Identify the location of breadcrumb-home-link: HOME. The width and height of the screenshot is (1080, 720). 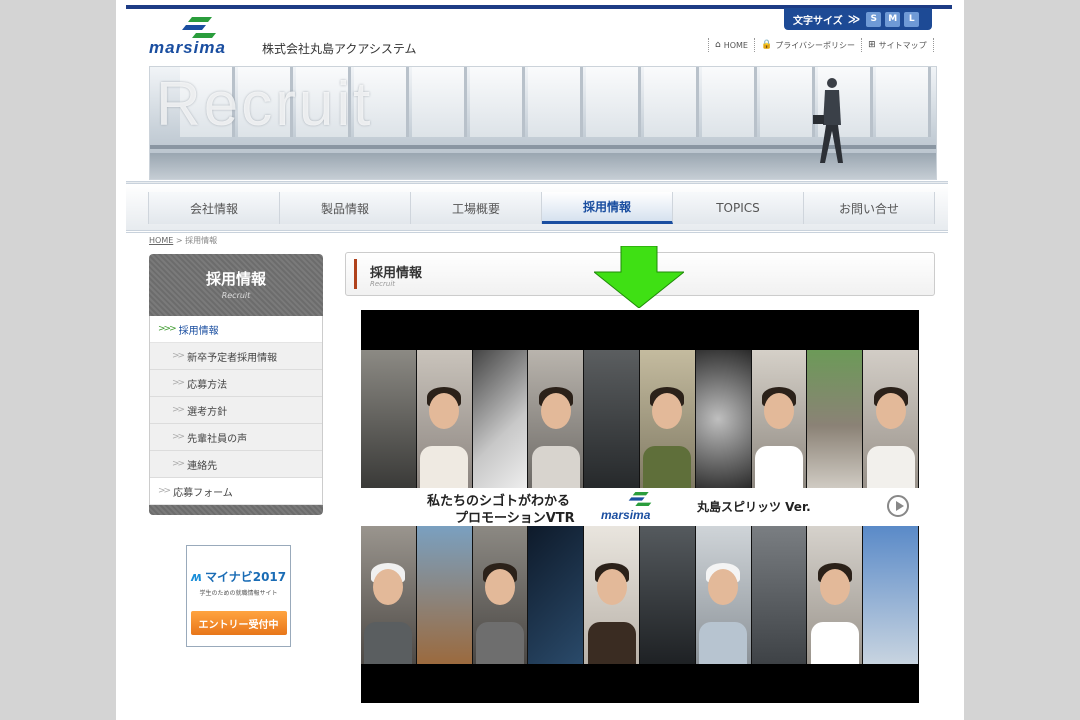
(161, 240).